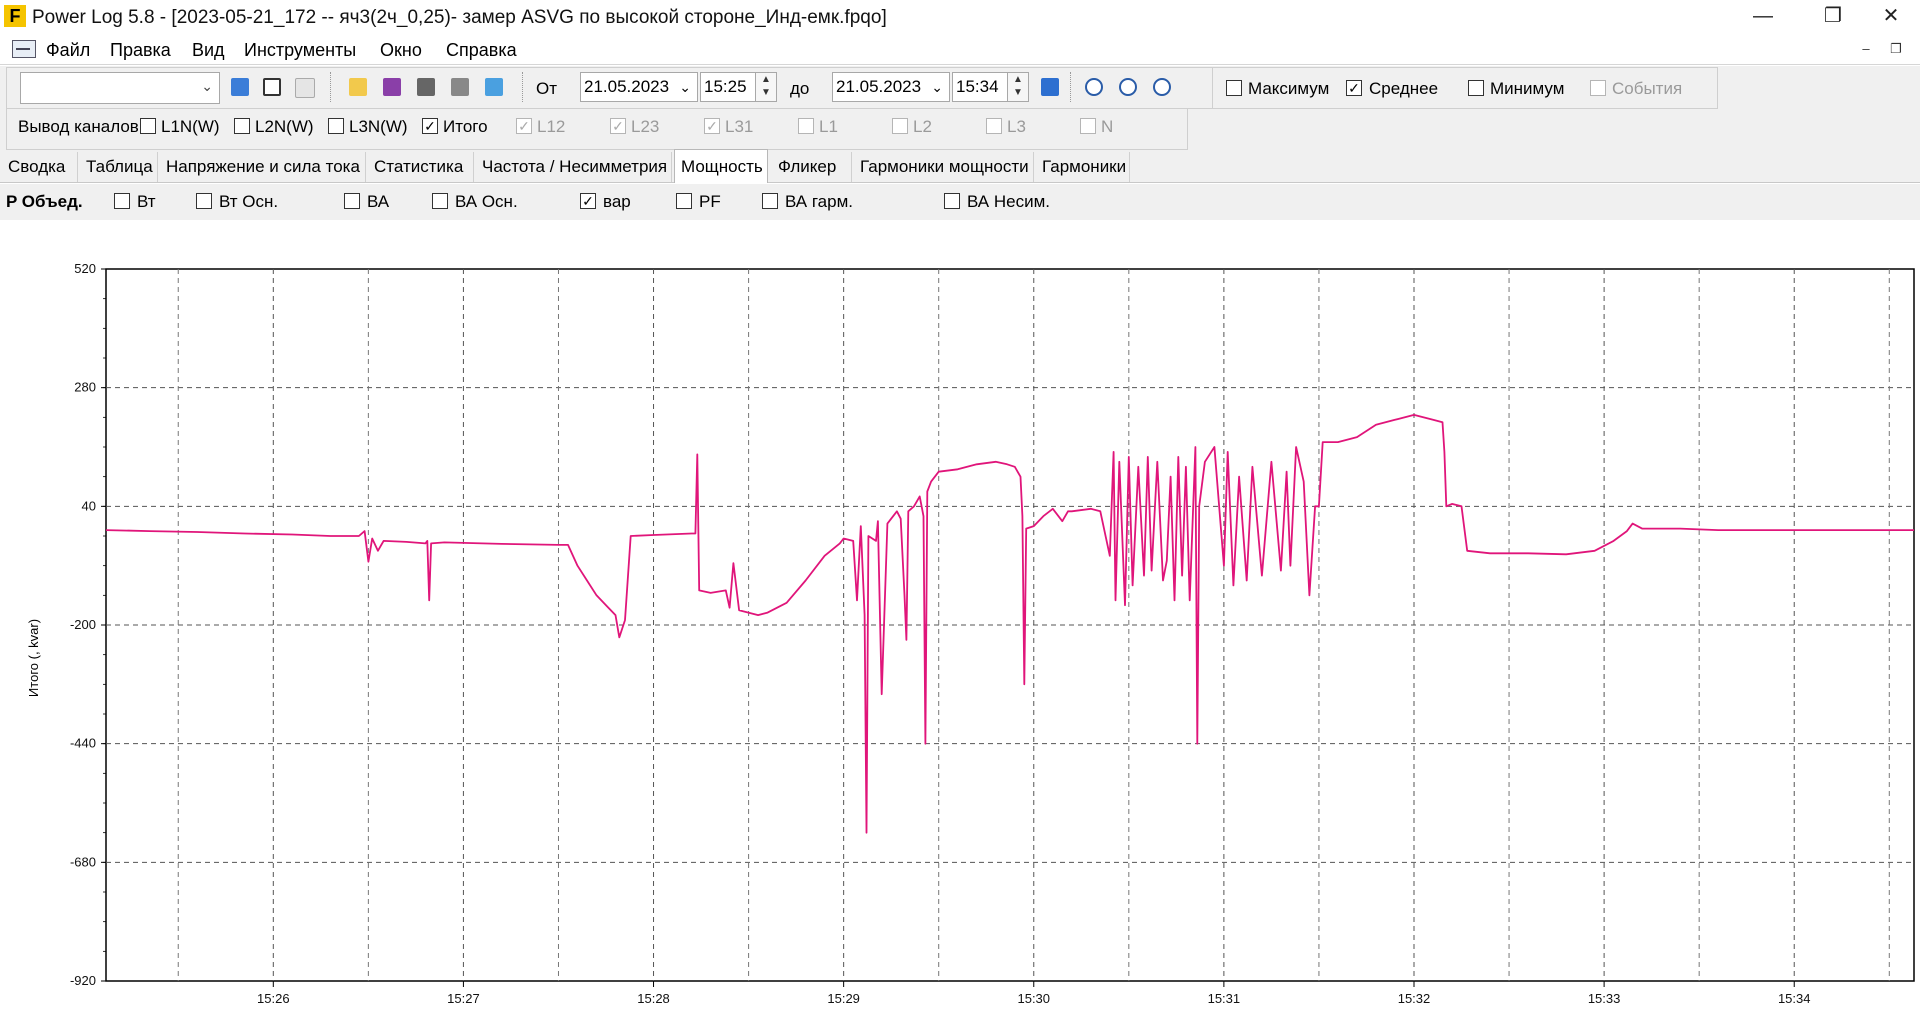 This screenshot has height=1015, width=1920. I want to click on restore-icon: ❐, so click(1833, 17).